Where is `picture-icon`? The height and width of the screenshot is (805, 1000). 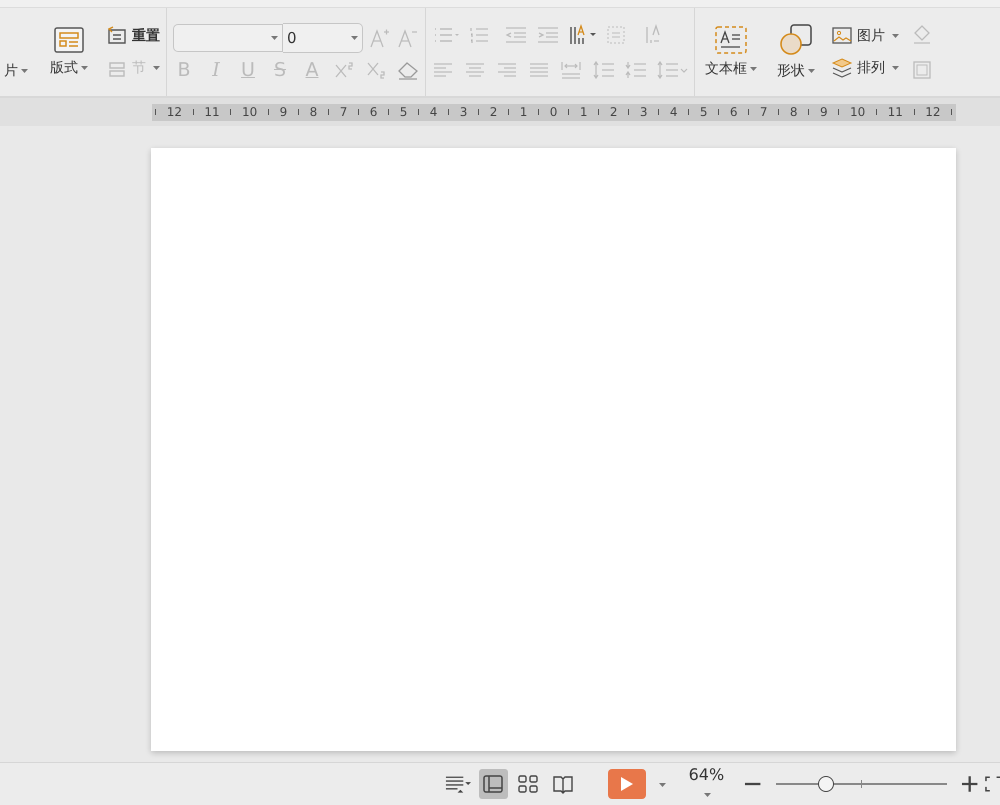
picture-icon is located at coordinates (842, 36).